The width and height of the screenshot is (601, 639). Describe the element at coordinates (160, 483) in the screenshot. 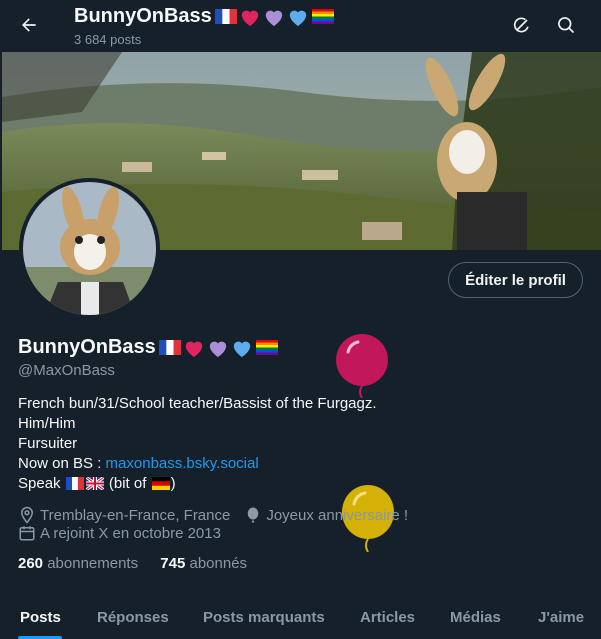

I see `germany-flag-icon` at that location.